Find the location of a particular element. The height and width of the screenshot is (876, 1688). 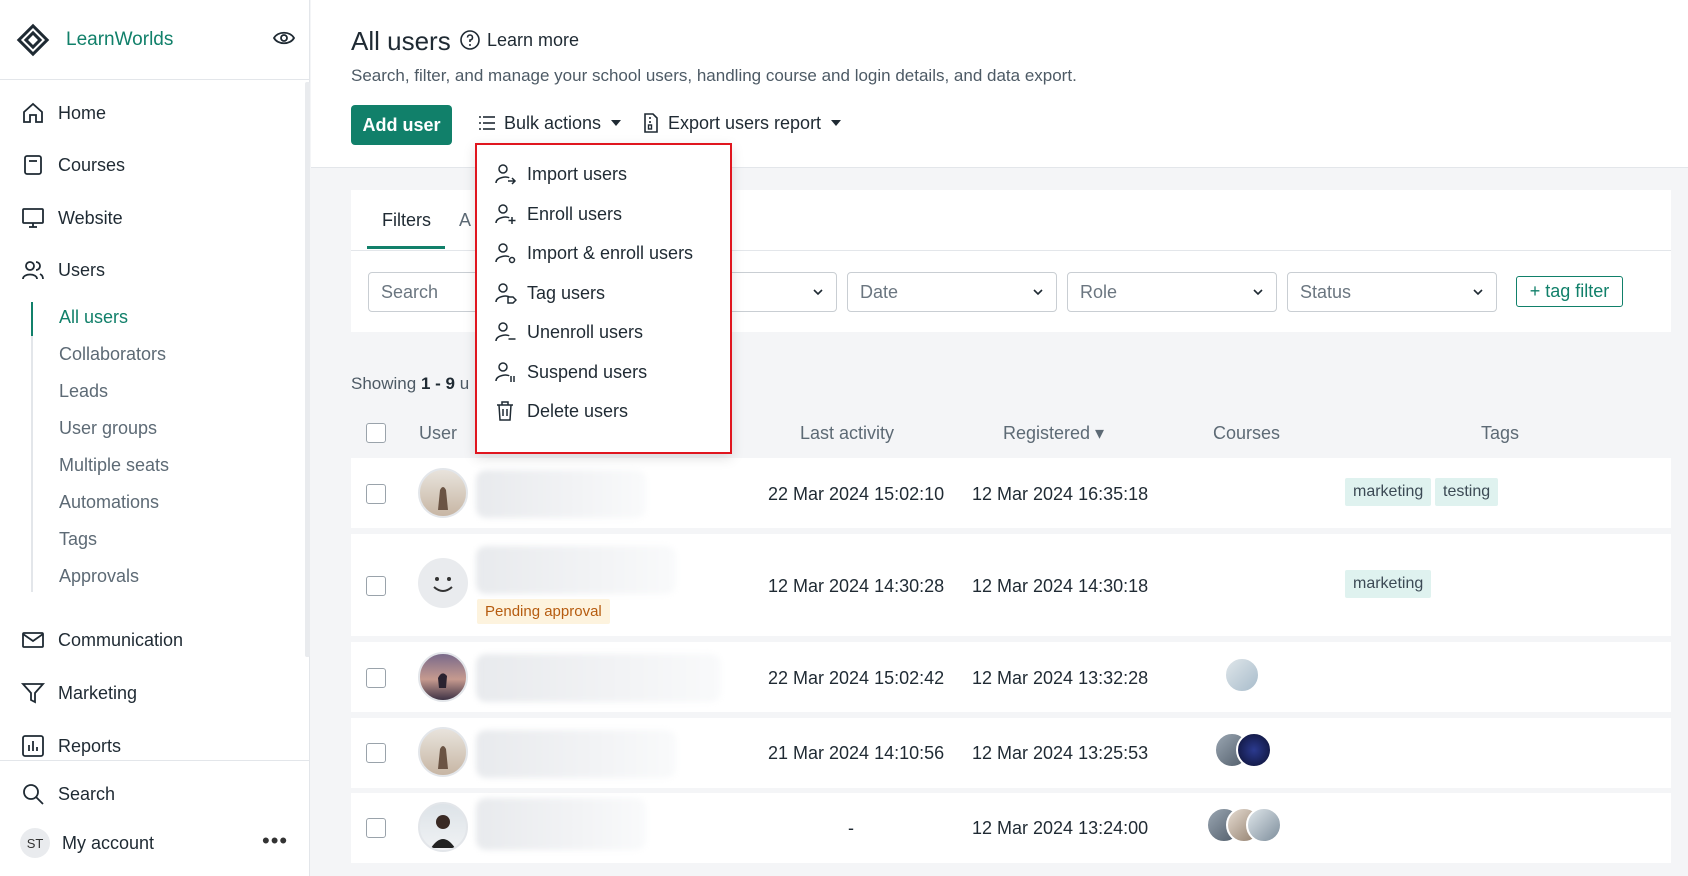

nav-marketing: Marketing is located at coordinates (78, 693).